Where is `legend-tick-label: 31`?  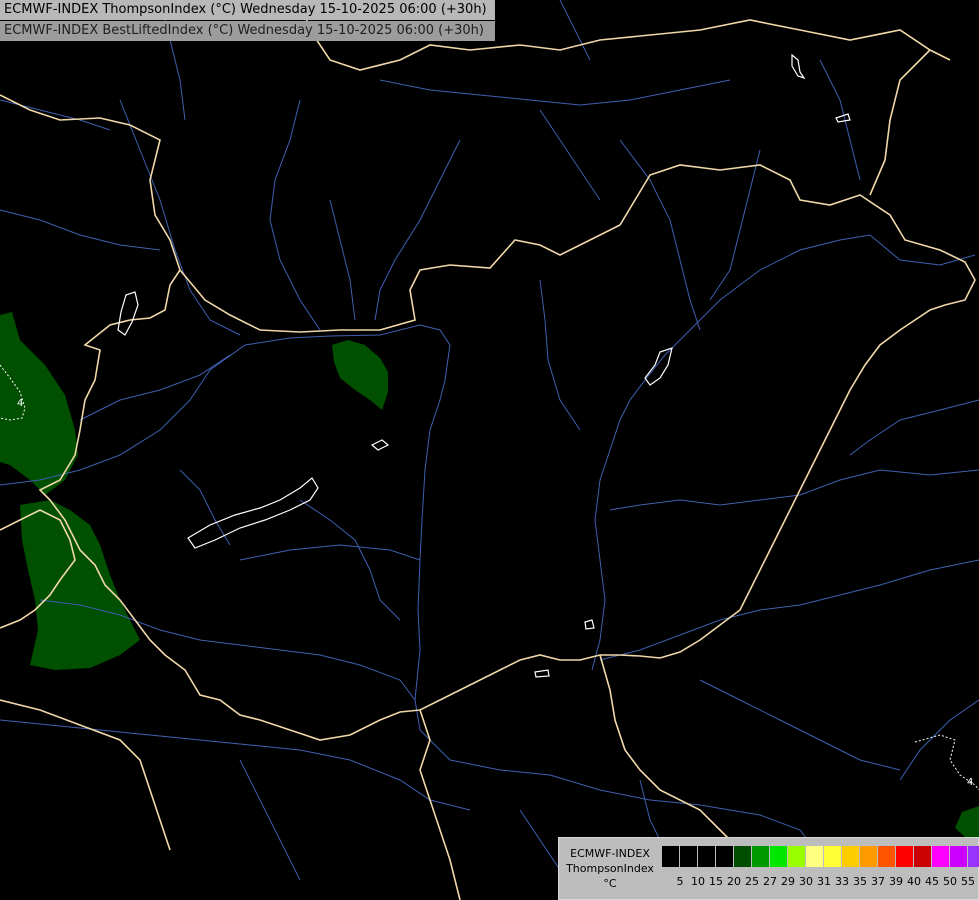 legend-tick-label: 31 is located at coordinates (824, 881).